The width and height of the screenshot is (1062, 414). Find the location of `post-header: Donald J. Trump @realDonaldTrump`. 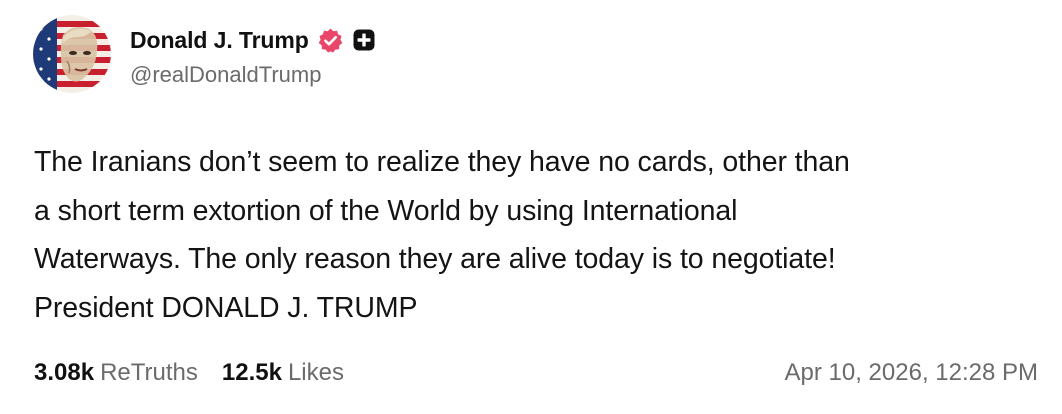

post-header: Donald J. Trump @realDonaldTrump is located at coordinates (204, 54).